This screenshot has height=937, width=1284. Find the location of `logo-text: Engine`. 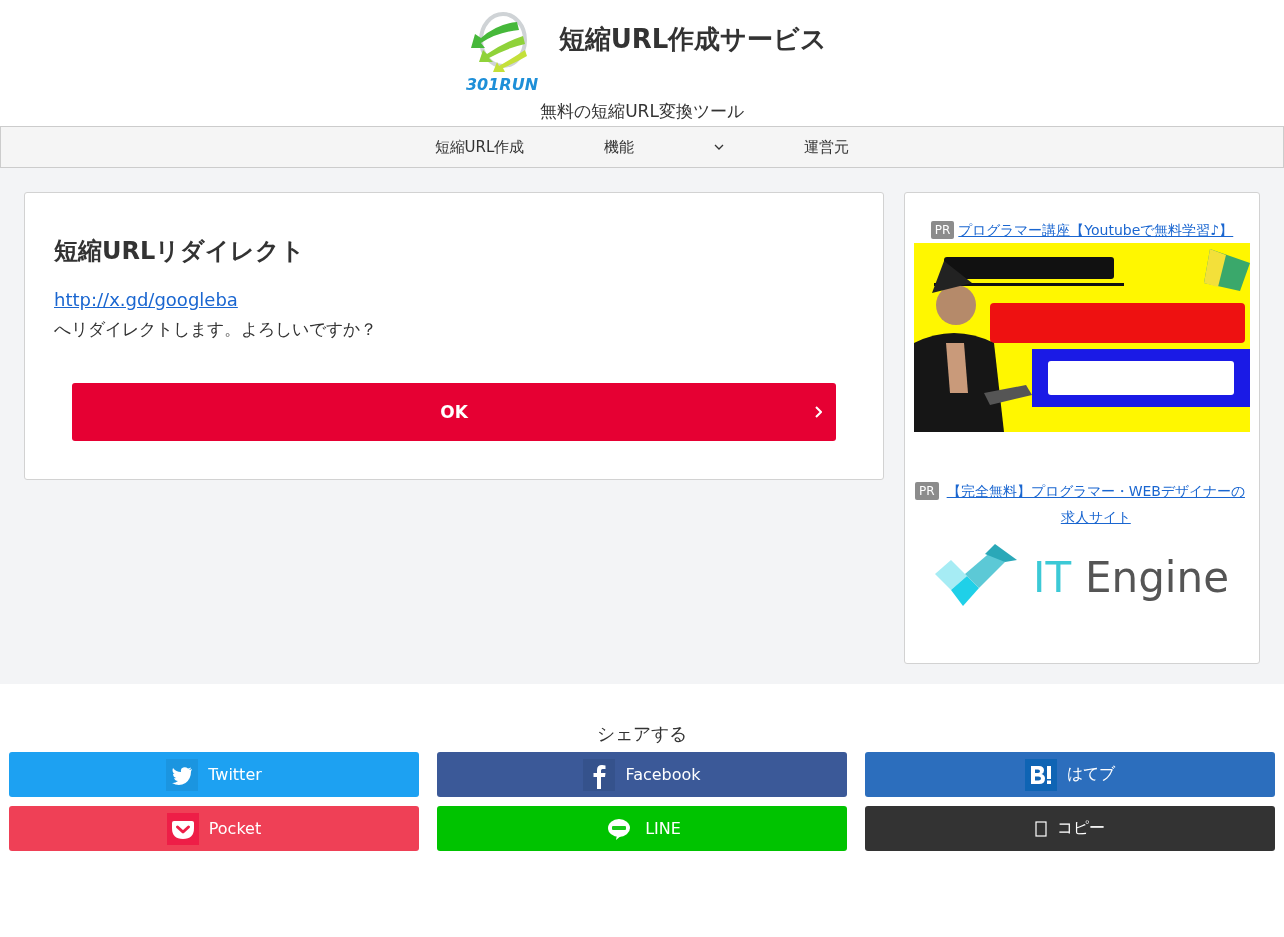

logo-text: Engine is located at coordinates (1157, 577).